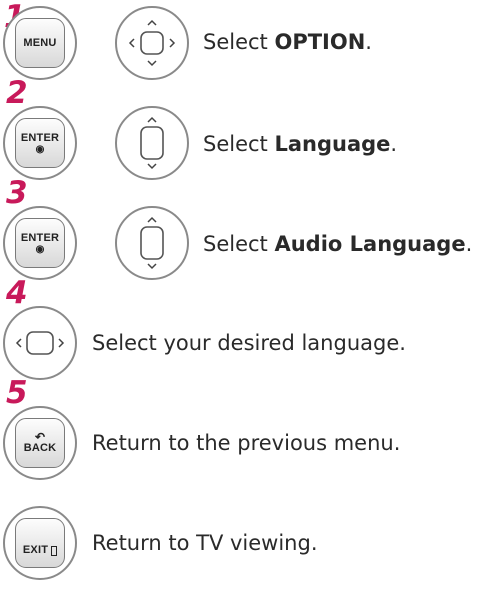  I want to click on menu-button: MENU, so click(40, 43).